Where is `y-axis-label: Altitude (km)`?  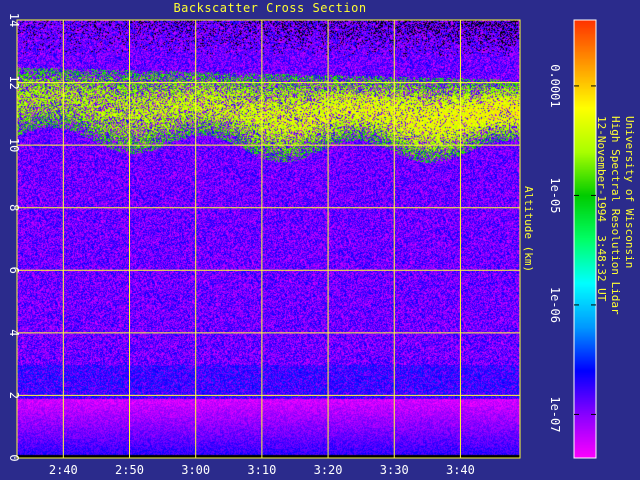
y-axis-label: Altitude (km) is located at coordinates (528, 229).